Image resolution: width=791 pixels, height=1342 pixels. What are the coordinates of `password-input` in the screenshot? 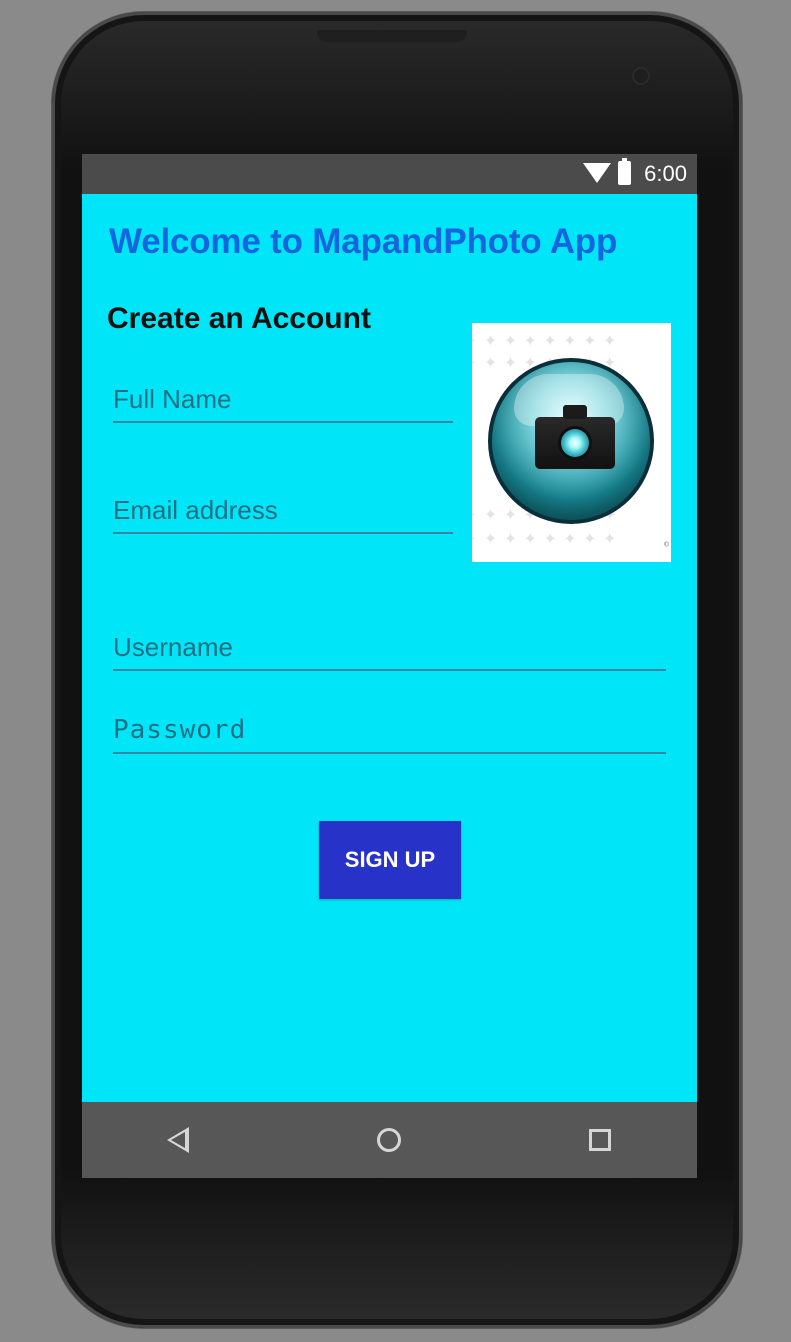 It's located at (389, 730).